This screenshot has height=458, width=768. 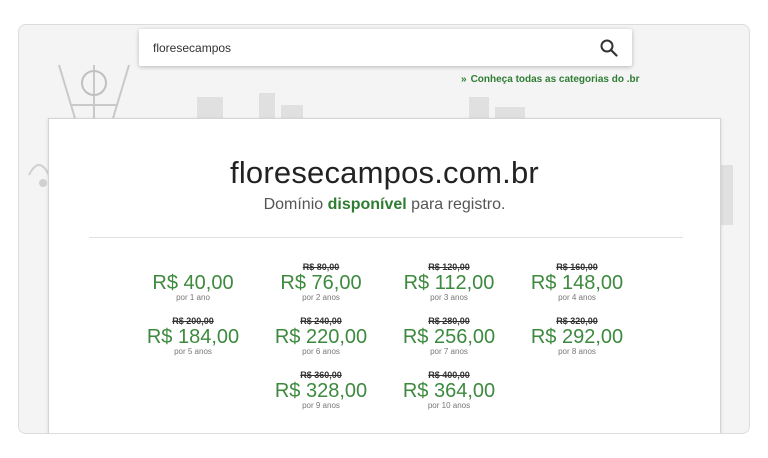 I want to click on price-period: por 10 anos, so click(x=449, y=405).